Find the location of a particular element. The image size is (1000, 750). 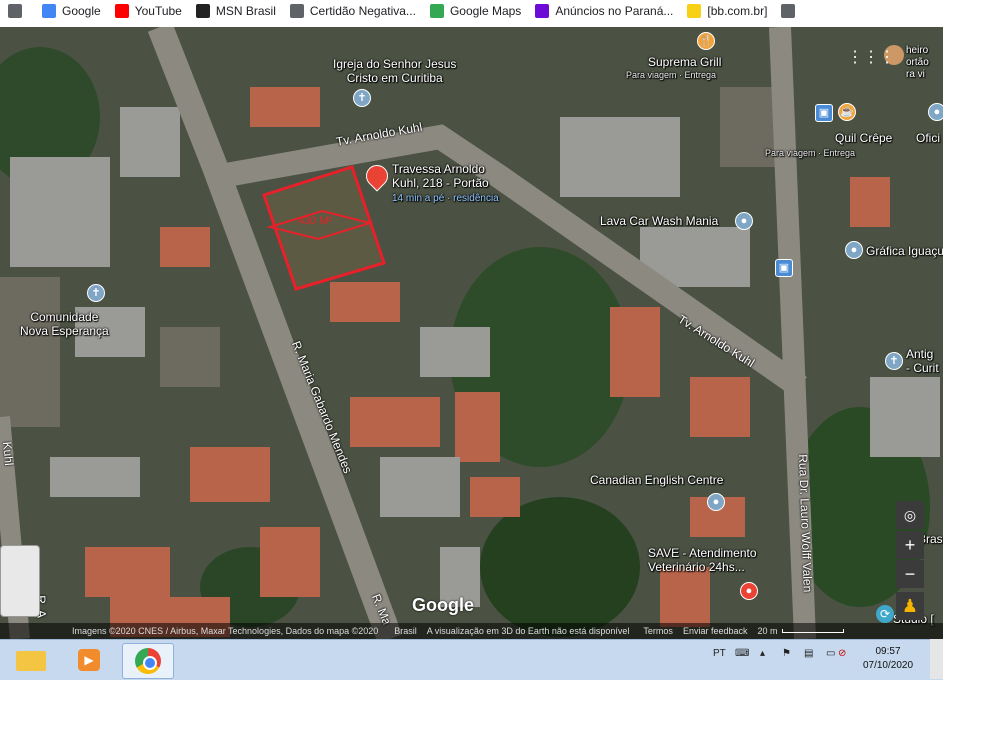

restaurant-pin-icon: 🍴 is located at coordinates (706, 41).